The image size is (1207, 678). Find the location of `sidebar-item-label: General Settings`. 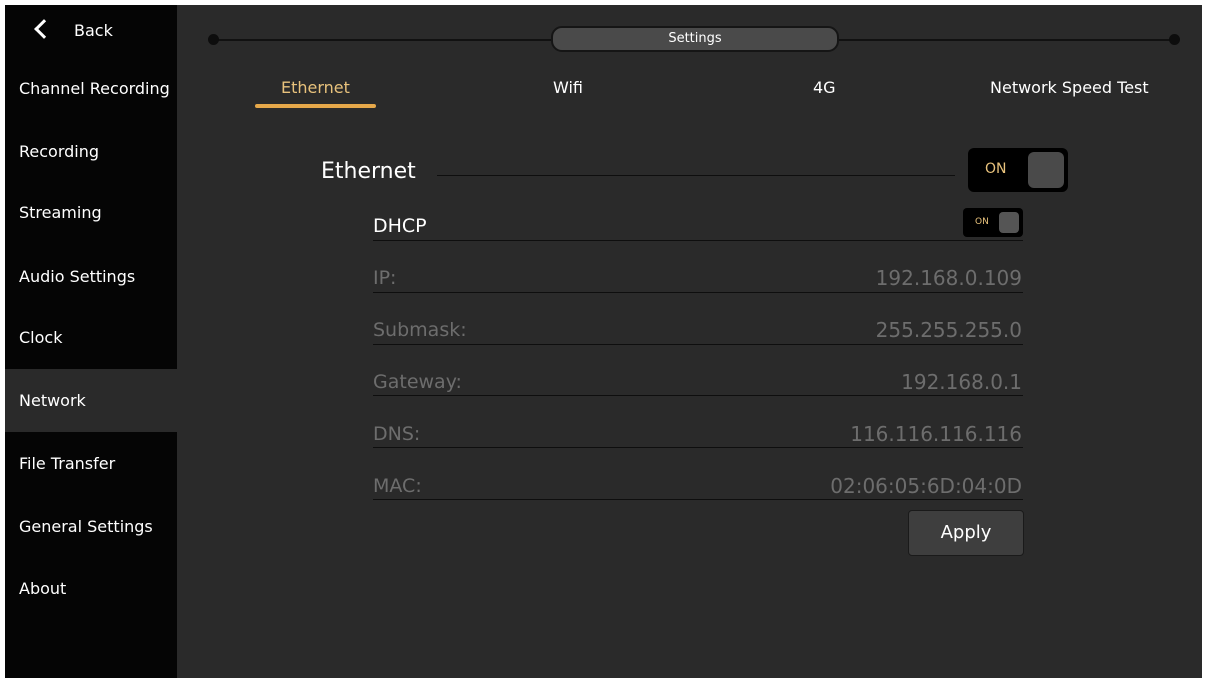

sidebar-item-label: General Settings is located at coordinates (86, 526).